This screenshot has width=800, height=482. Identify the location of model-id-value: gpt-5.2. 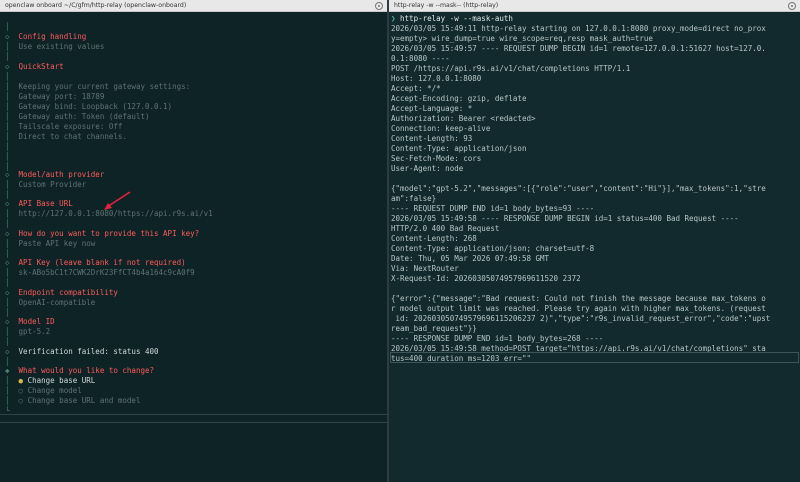
(34, 331).